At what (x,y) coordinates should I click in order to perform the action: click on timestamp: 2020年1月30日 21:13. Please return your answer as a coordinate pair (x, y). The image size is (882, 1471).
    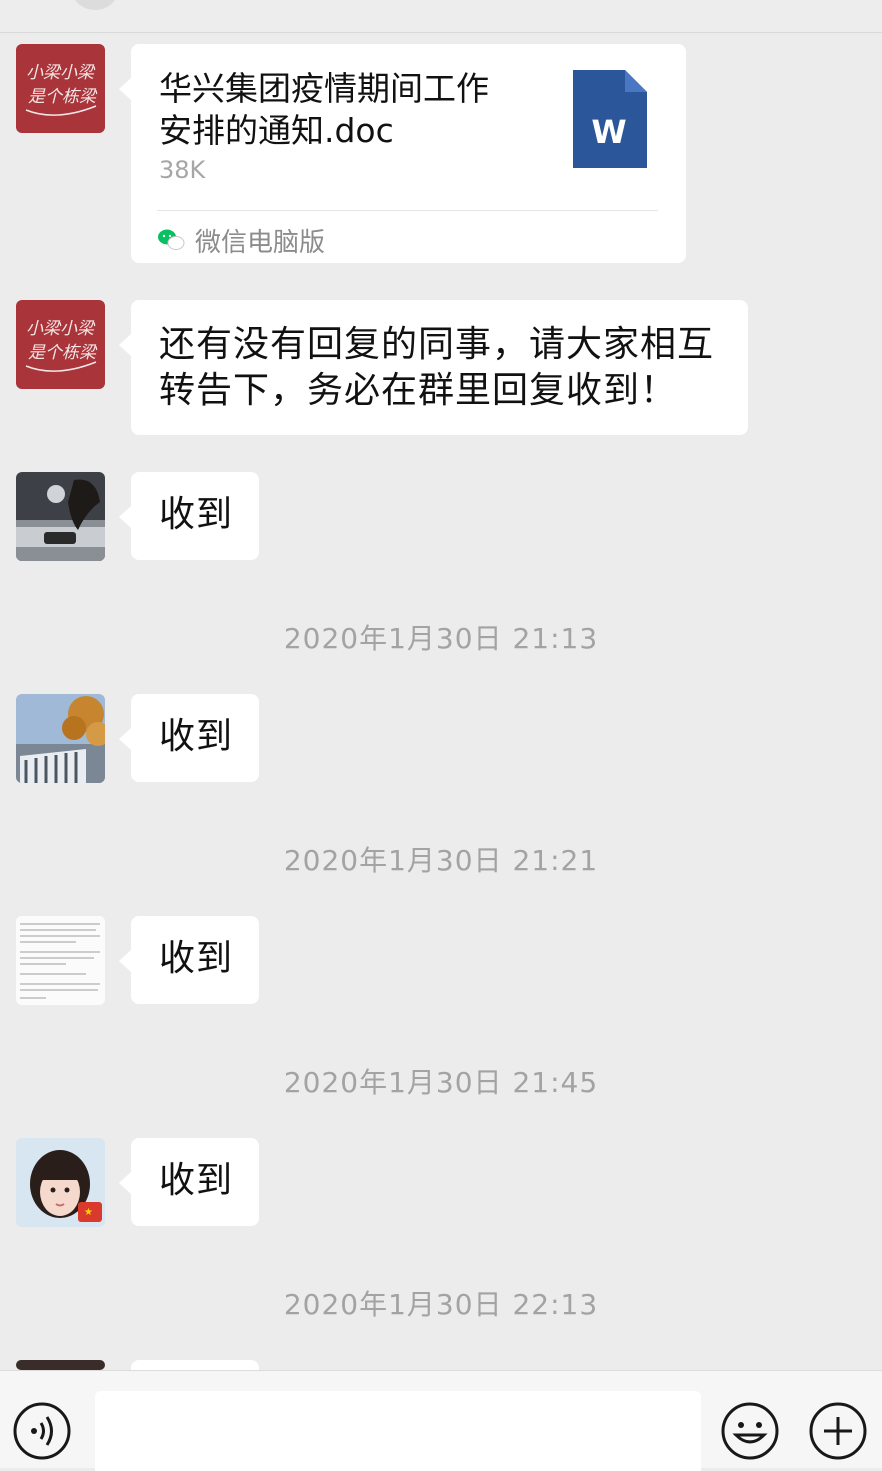
    Looking at the image, I should click on (441, 638).